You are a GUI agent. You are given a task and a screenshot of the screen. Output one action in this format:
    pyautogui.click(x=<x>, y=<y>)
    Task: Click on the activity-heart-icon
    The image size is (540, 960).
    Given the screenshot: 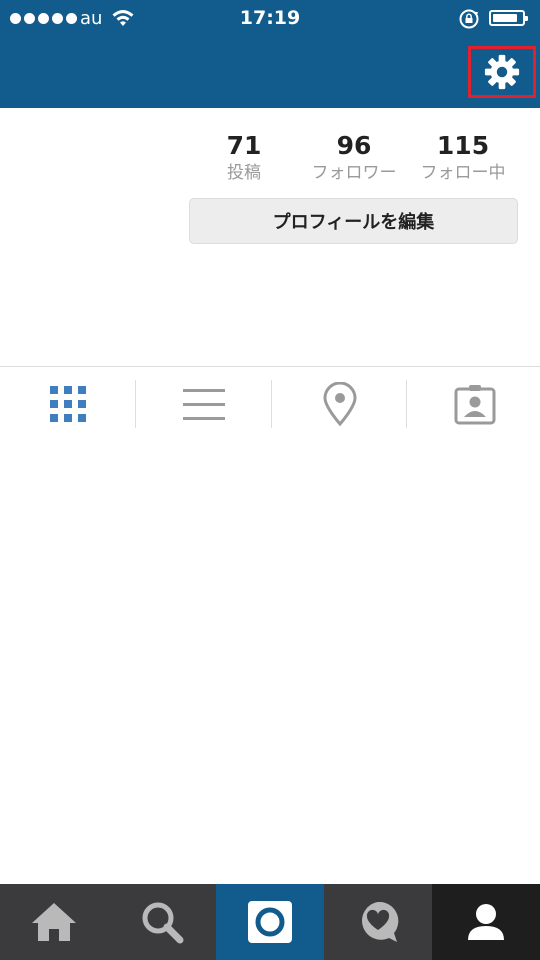 What is the action you would take?
    pyautogui.click(x=380, y=921)
    